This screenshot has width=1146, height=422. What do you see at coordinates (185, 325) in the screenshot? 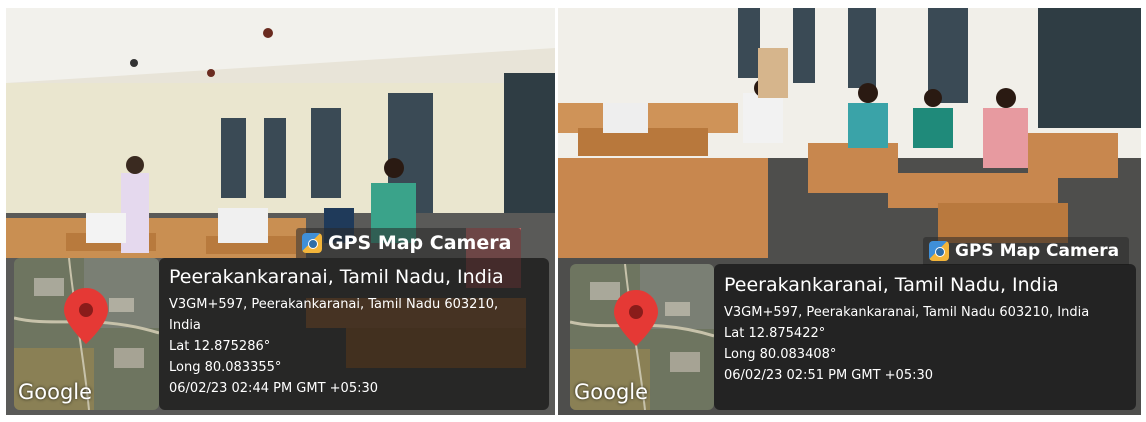
I see `address-line-2: India` at bounding box center [185, 325].